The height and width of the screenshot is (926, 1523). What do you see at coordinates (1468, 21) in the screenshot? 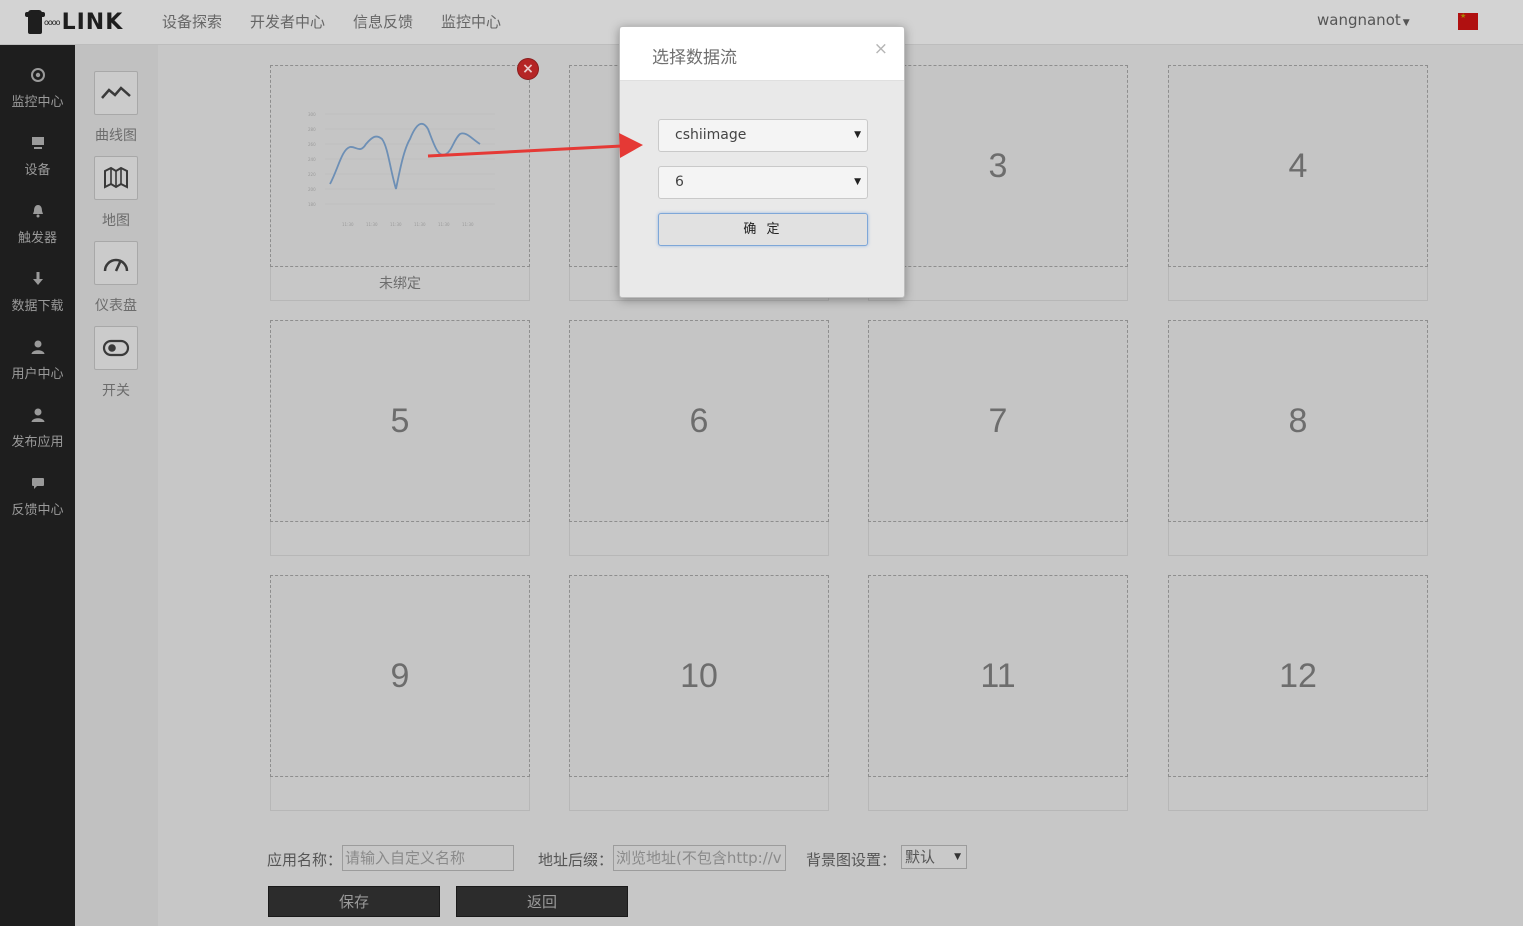
I see `china-flag-icon` at bounding box center [1468, 21].